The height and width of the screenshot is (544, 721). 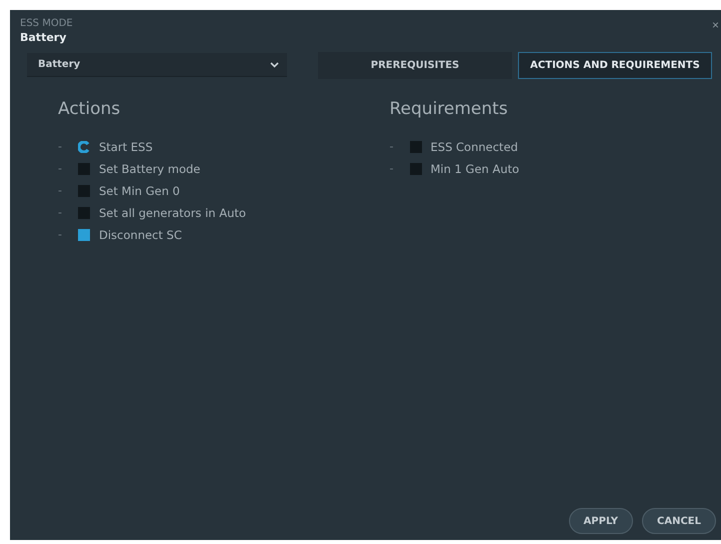 What do you see at coordinates (126, 147) in the screenshot?
I see `step-label: Start ESS` at bounding box center [126, 147].